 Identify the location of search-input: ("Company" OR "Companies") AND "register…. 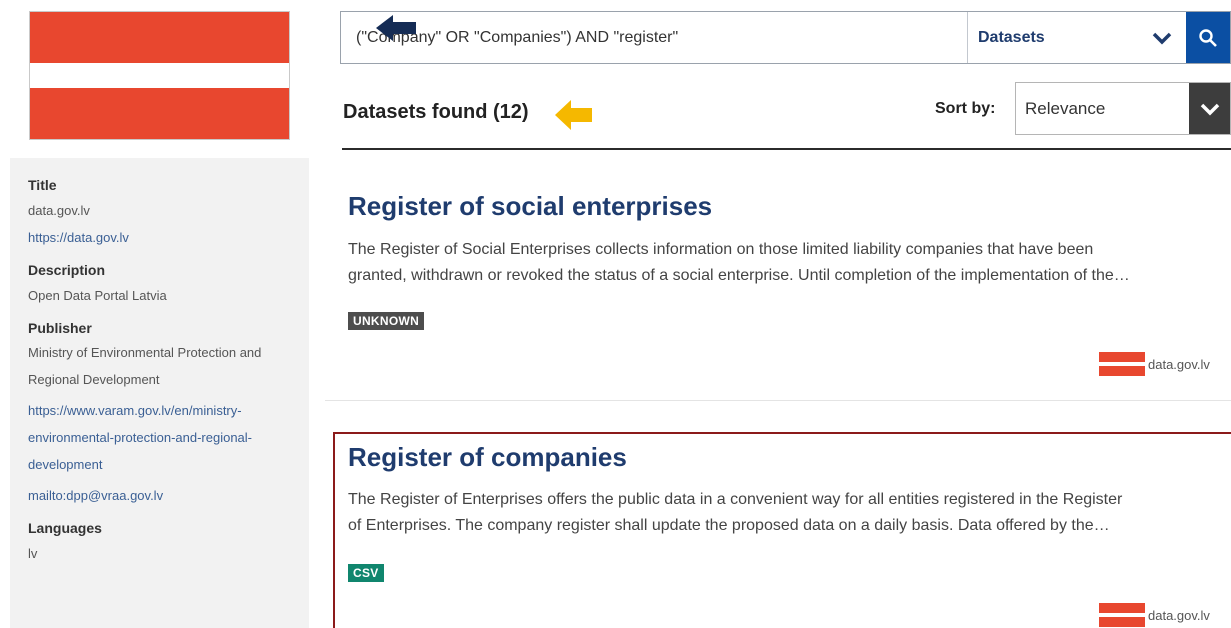
(654, 37).